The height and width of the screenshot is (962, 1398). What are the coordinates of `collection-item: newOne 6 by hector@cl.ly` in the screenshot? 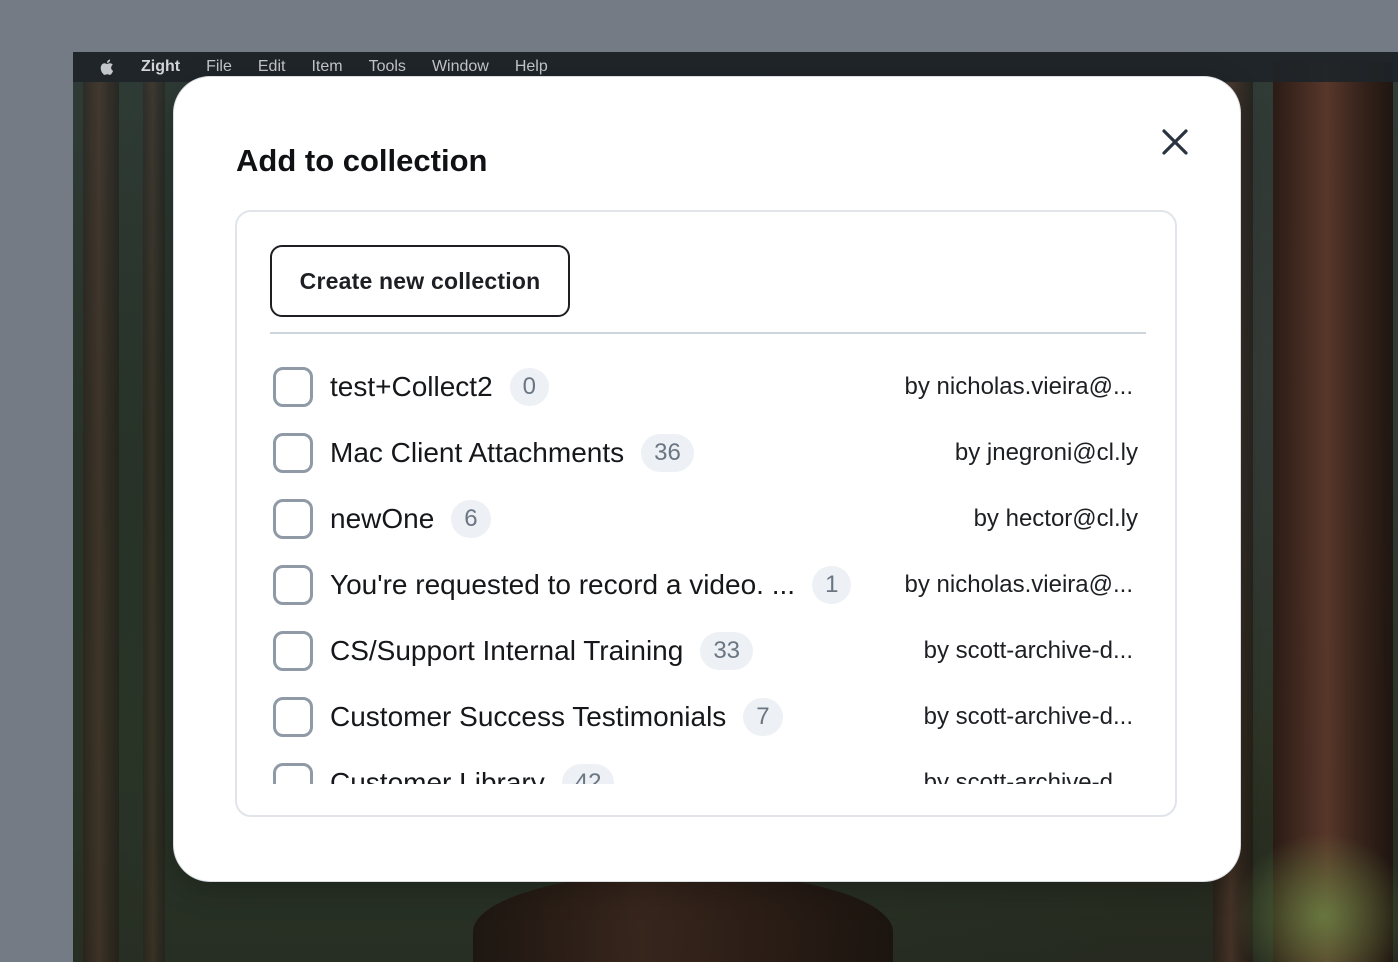 It's located at (708, 519).